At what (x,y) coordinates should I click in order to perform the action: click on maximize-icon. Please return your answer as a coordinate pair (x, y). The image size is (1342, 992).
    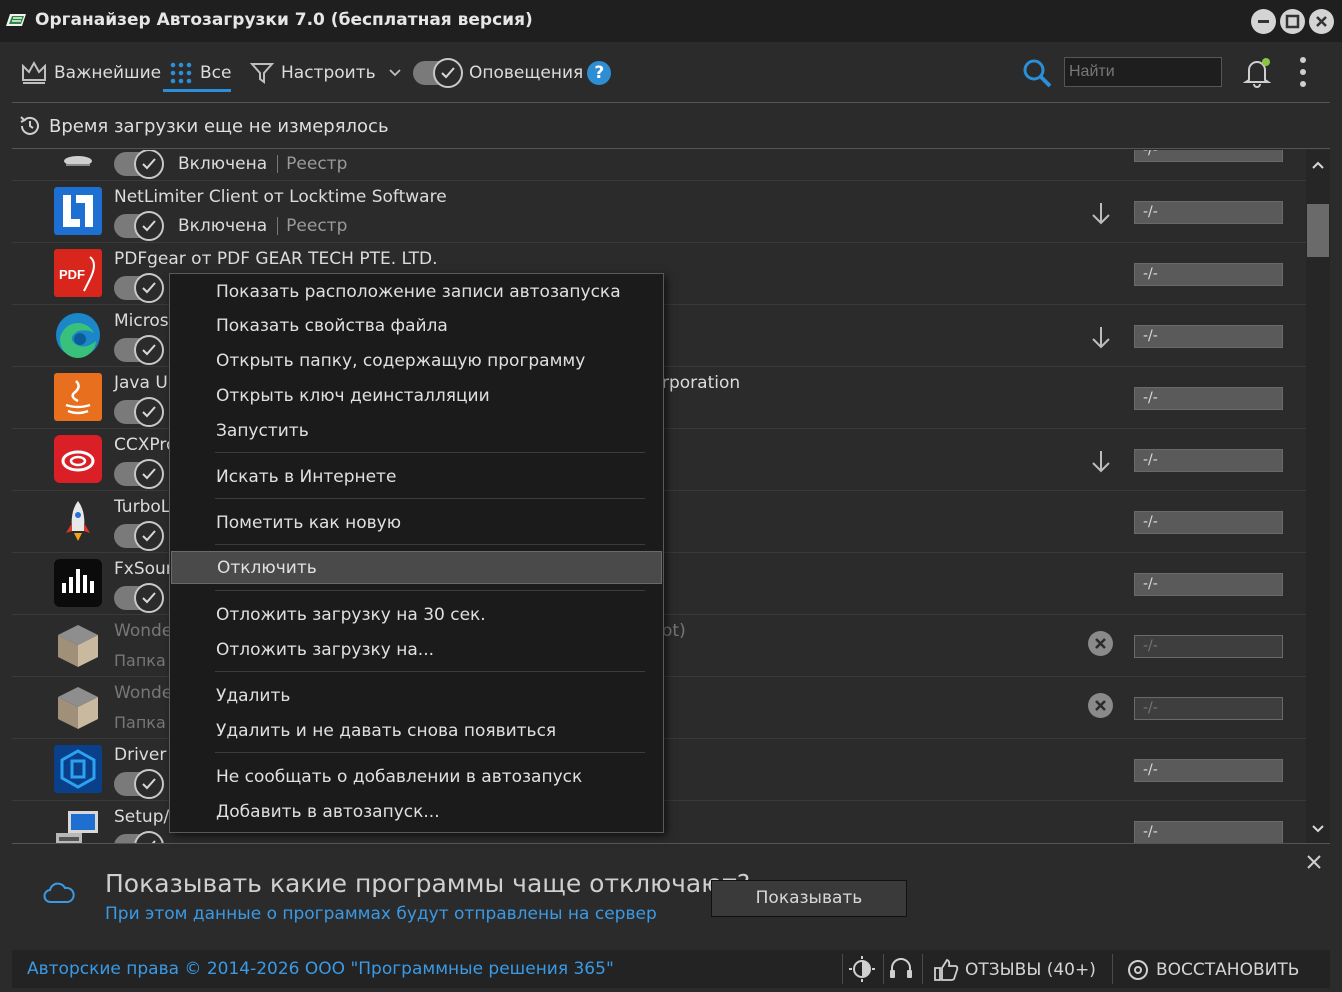
    Looking at the image, I should click on (1292, 21).